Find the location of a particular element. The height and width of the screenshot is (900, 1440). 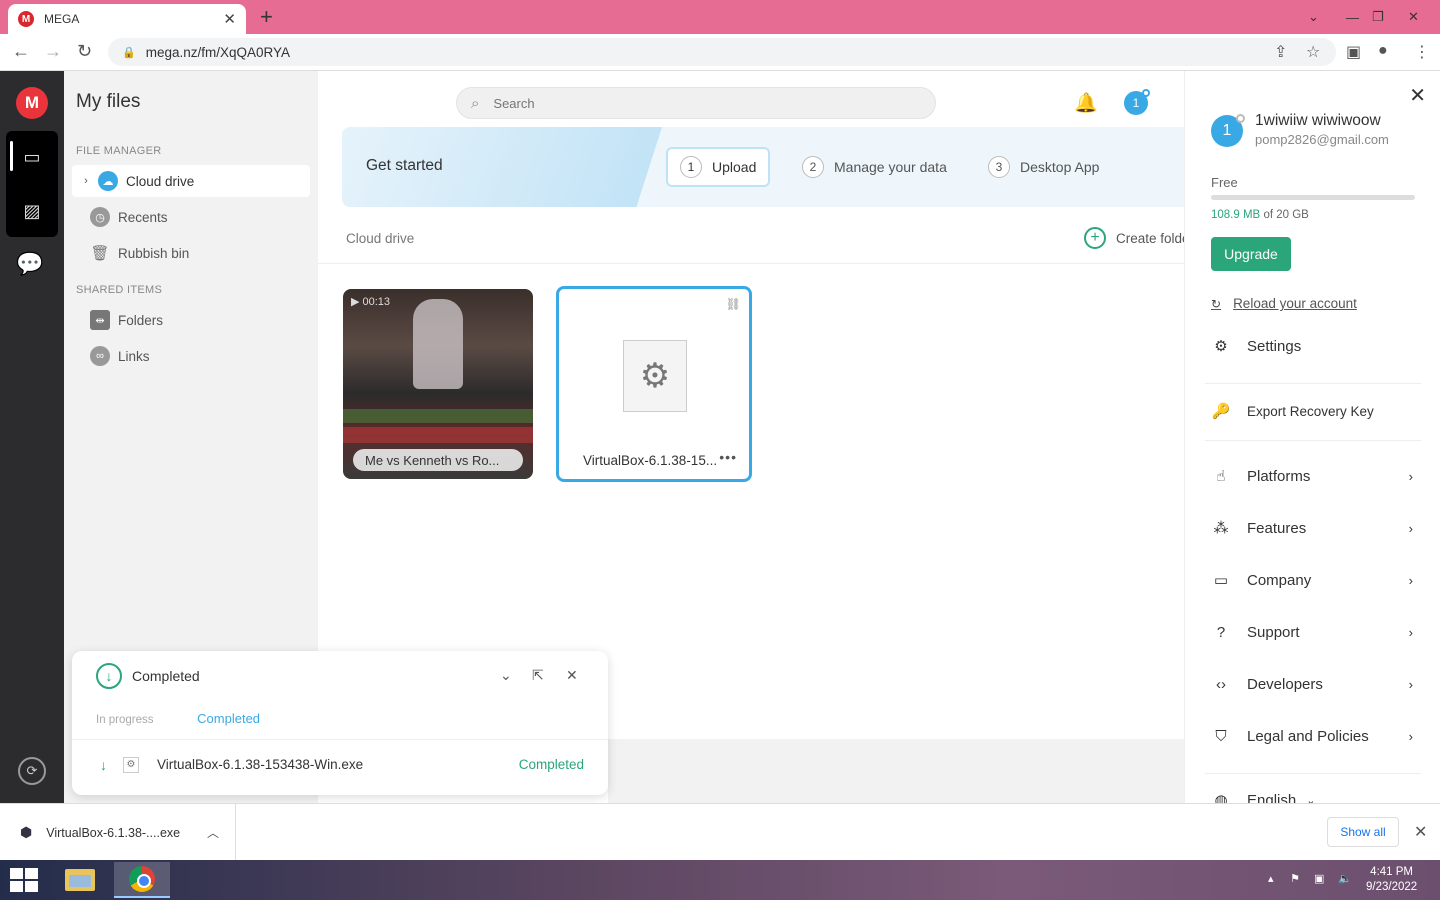

menu-developers: ‹› Developers › is located at coordinates (1313, 684).